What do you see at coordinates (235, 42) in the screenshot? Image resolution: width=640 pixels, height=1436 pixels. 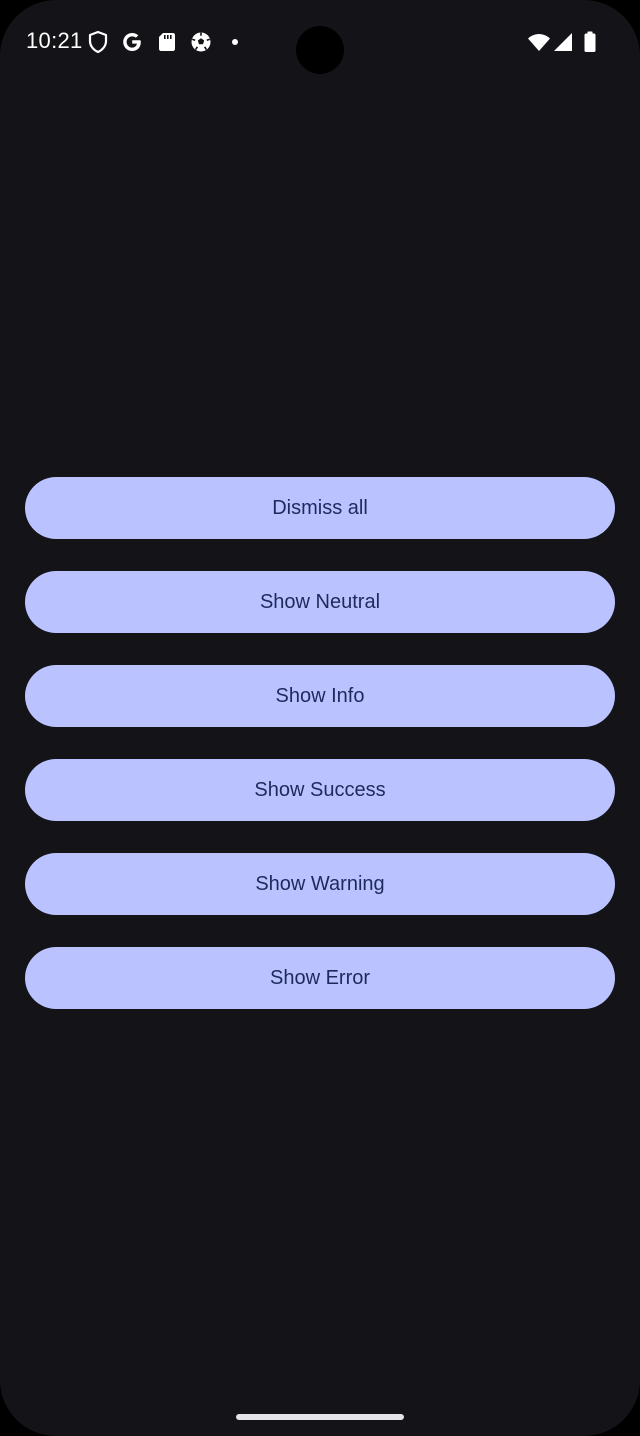 I see `notification-dot-icon` at bounding box center [235, 42].